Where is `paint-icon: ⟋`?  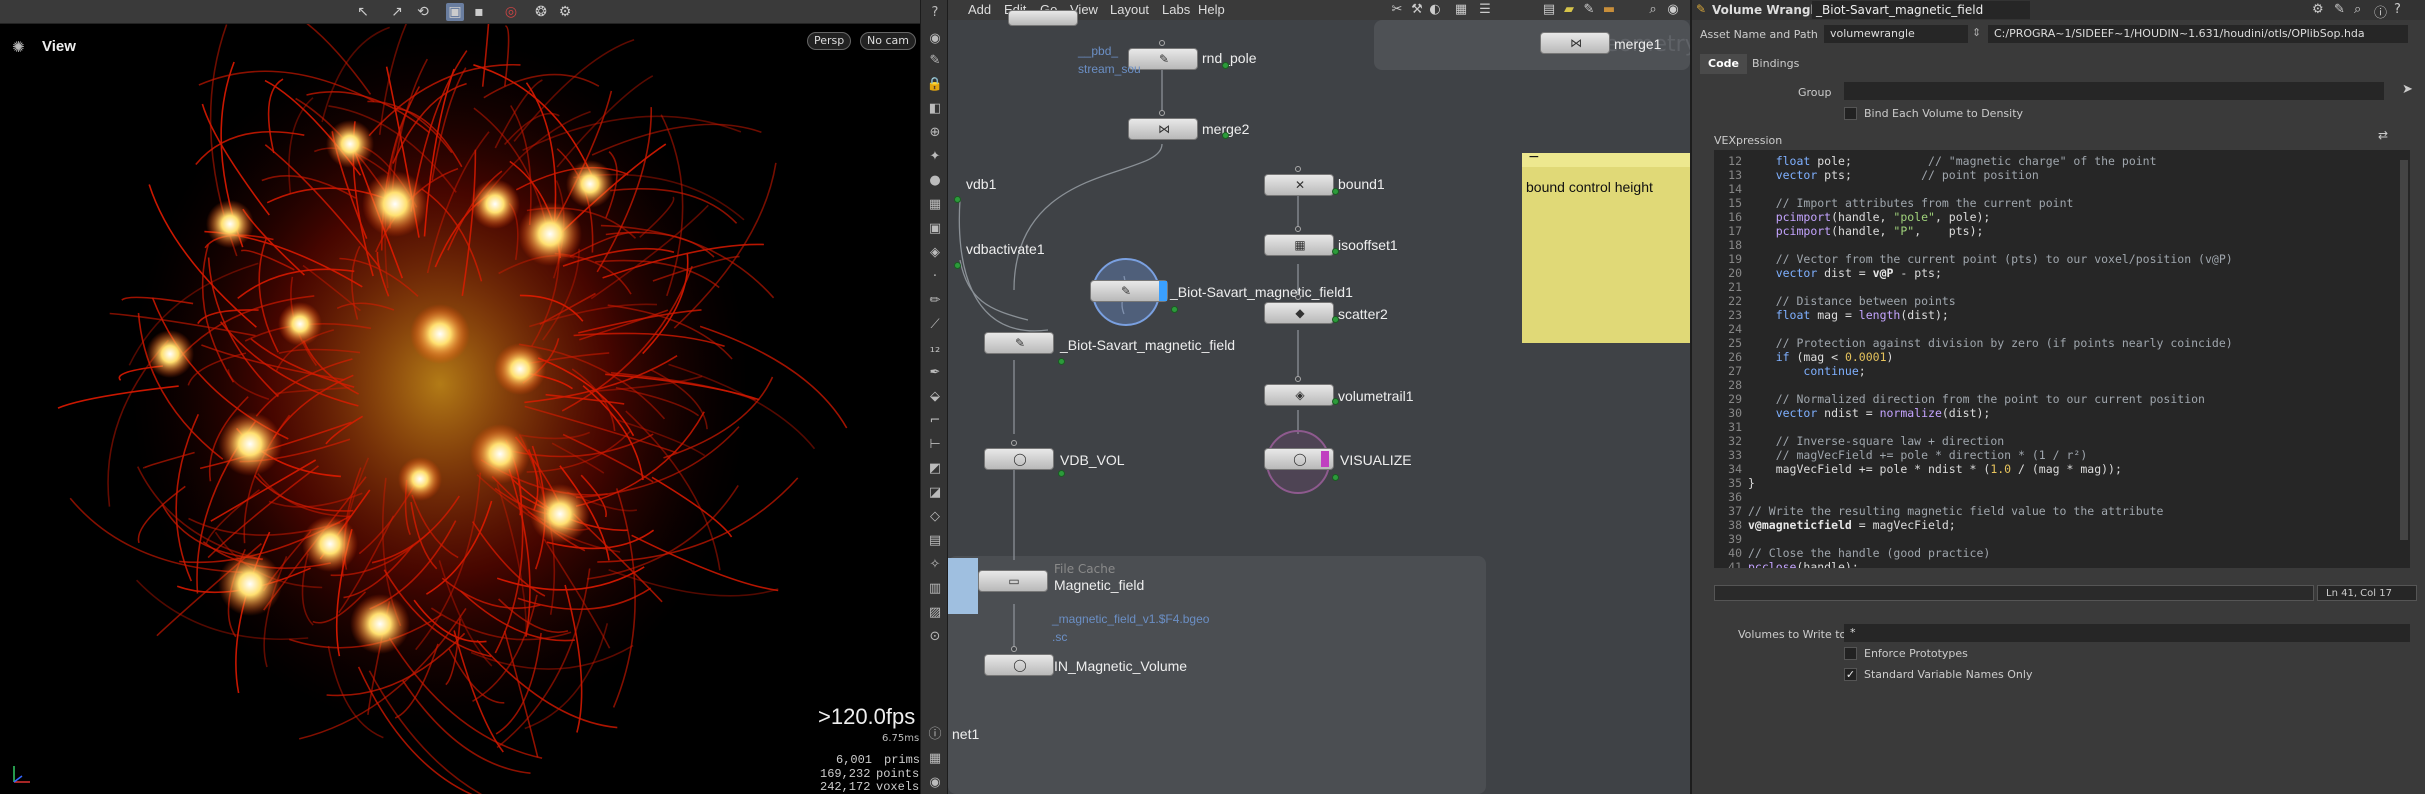 paint-icon: ⟋ is located at coordinates (935, 325).